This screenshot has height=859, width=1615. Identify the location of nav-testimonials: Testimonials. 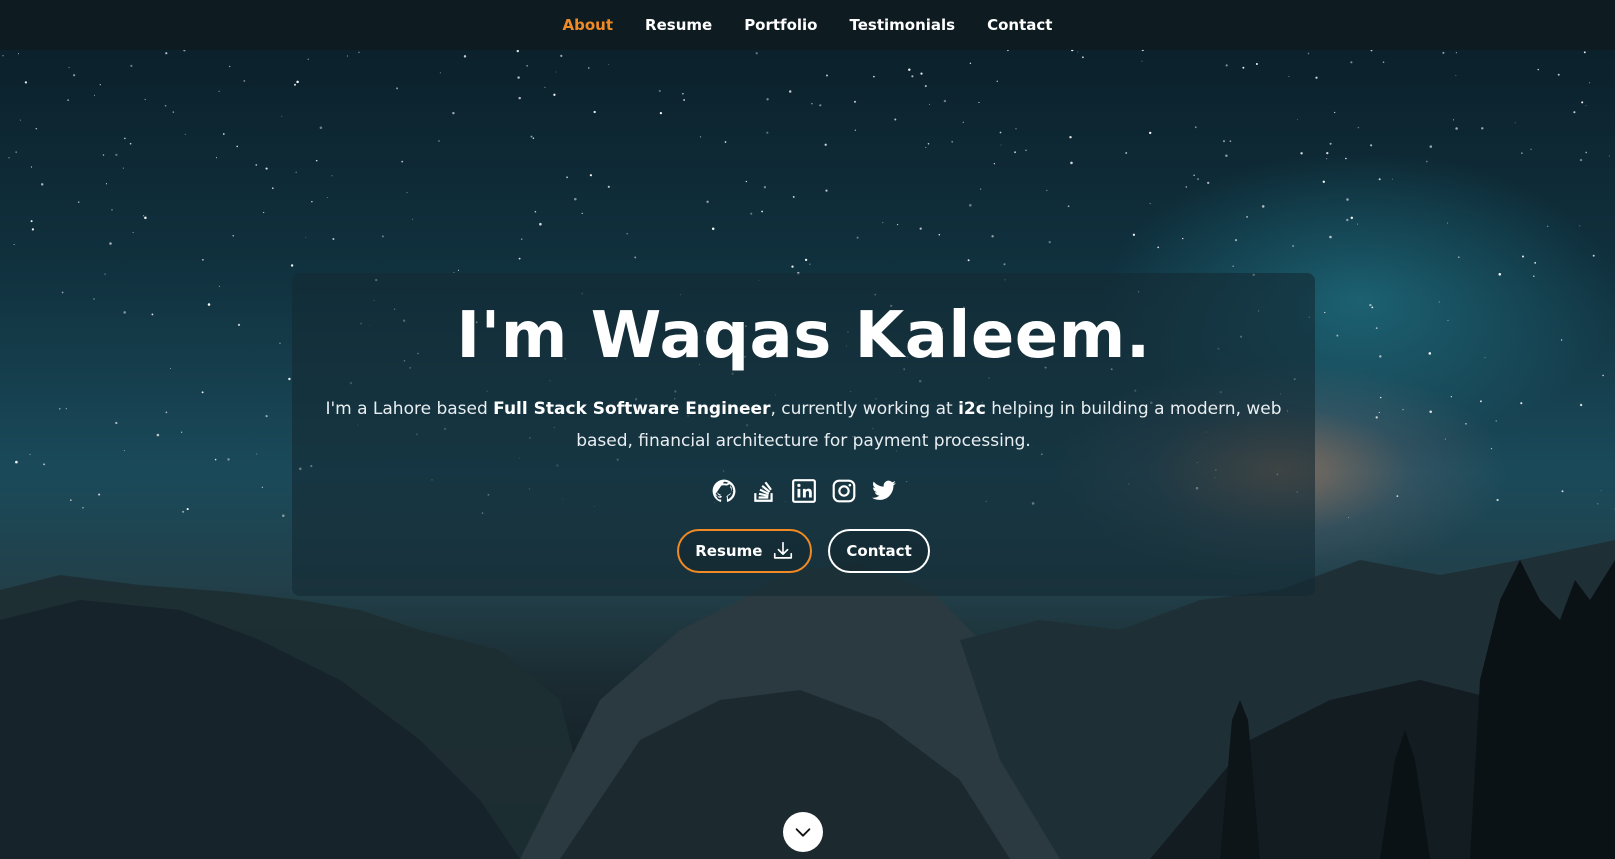
(902, 25).